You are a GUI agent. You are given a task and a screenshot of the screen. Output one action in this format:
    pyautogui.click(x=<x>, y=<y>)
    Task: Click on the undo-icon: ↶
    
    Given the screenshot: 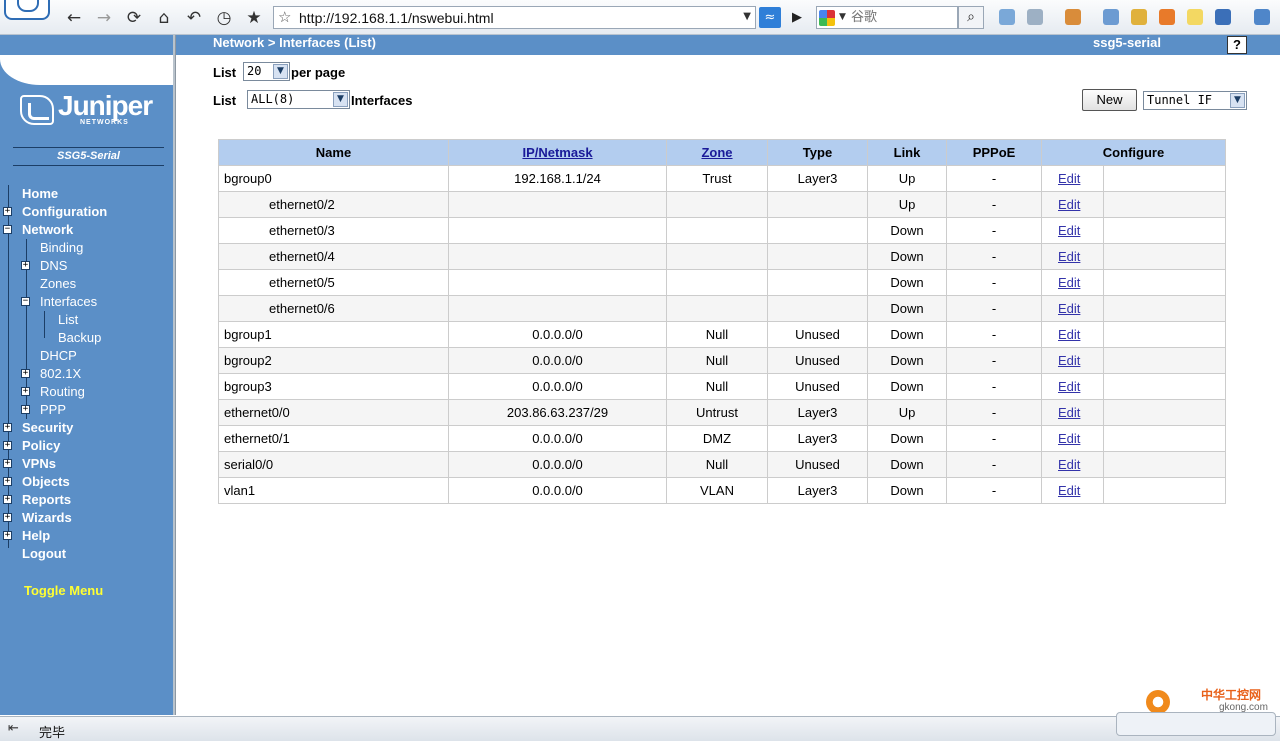 What is the action you would take?
    pyautogui.click(x=194, y=18)
    